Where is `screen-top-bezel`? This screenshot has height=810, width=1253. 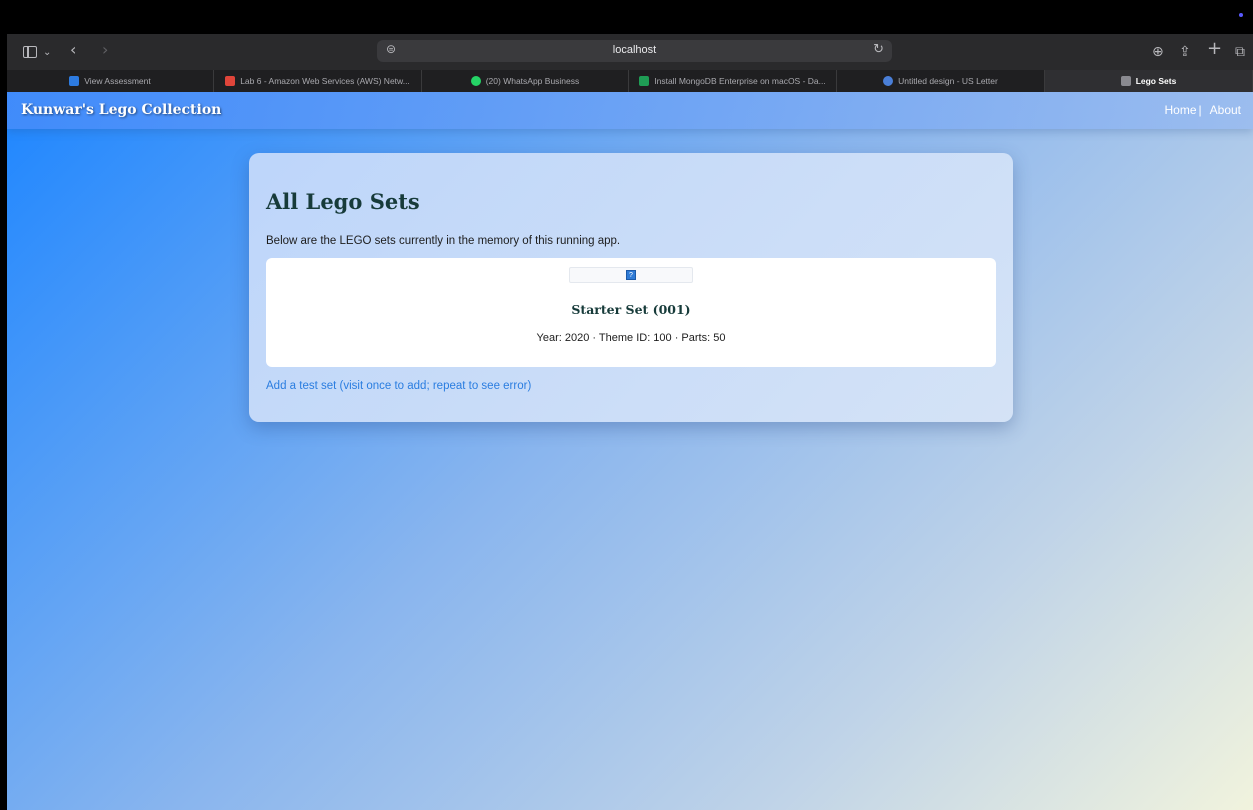
screen-top-bezel is located at coordinates (626, 17).